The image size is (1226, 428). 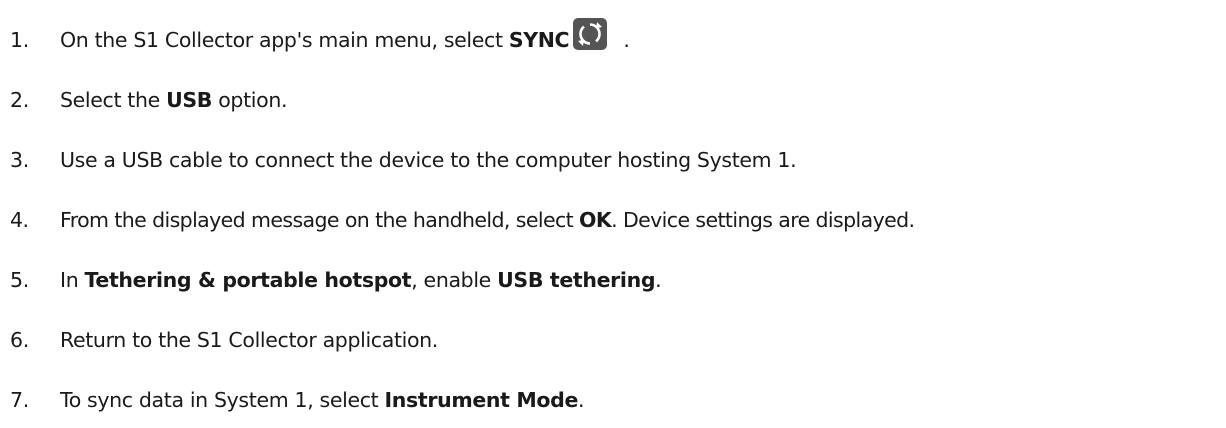 What do you see at coordinates (19, 340) in the screenshot?
I see `step-number: 6.` at bounding box center [19, 340].